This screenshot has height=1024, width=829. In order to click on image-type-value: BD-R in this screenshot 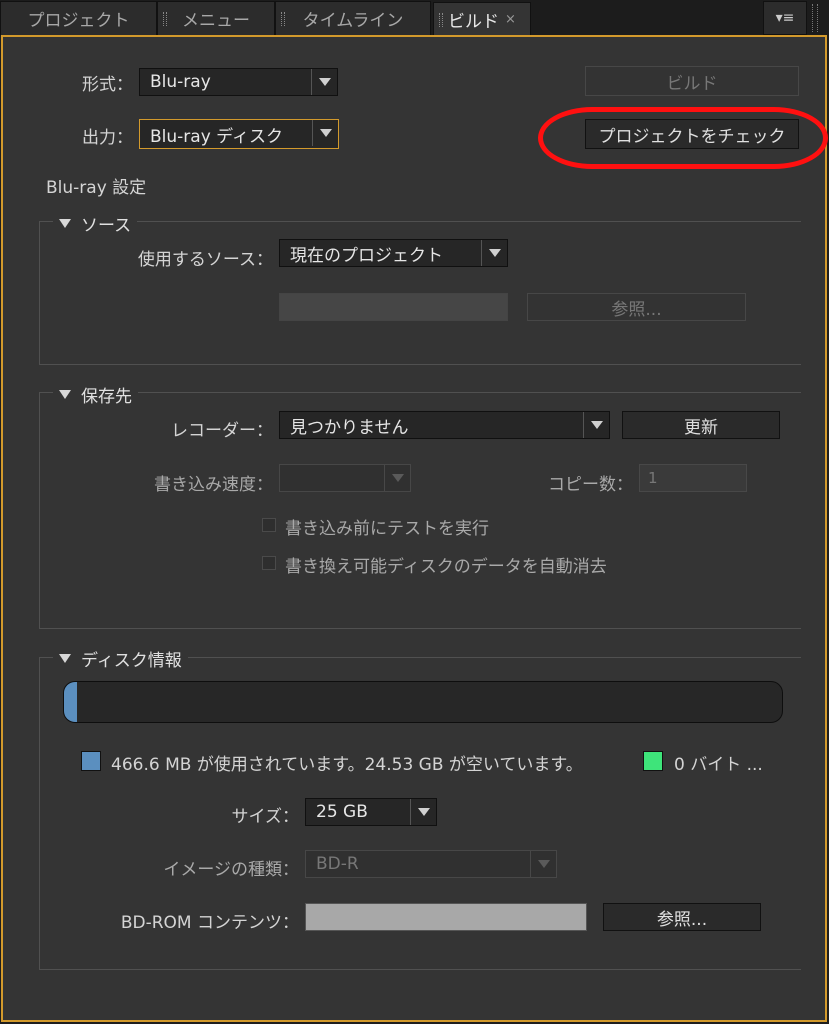, I will do `click(337, 864)`.